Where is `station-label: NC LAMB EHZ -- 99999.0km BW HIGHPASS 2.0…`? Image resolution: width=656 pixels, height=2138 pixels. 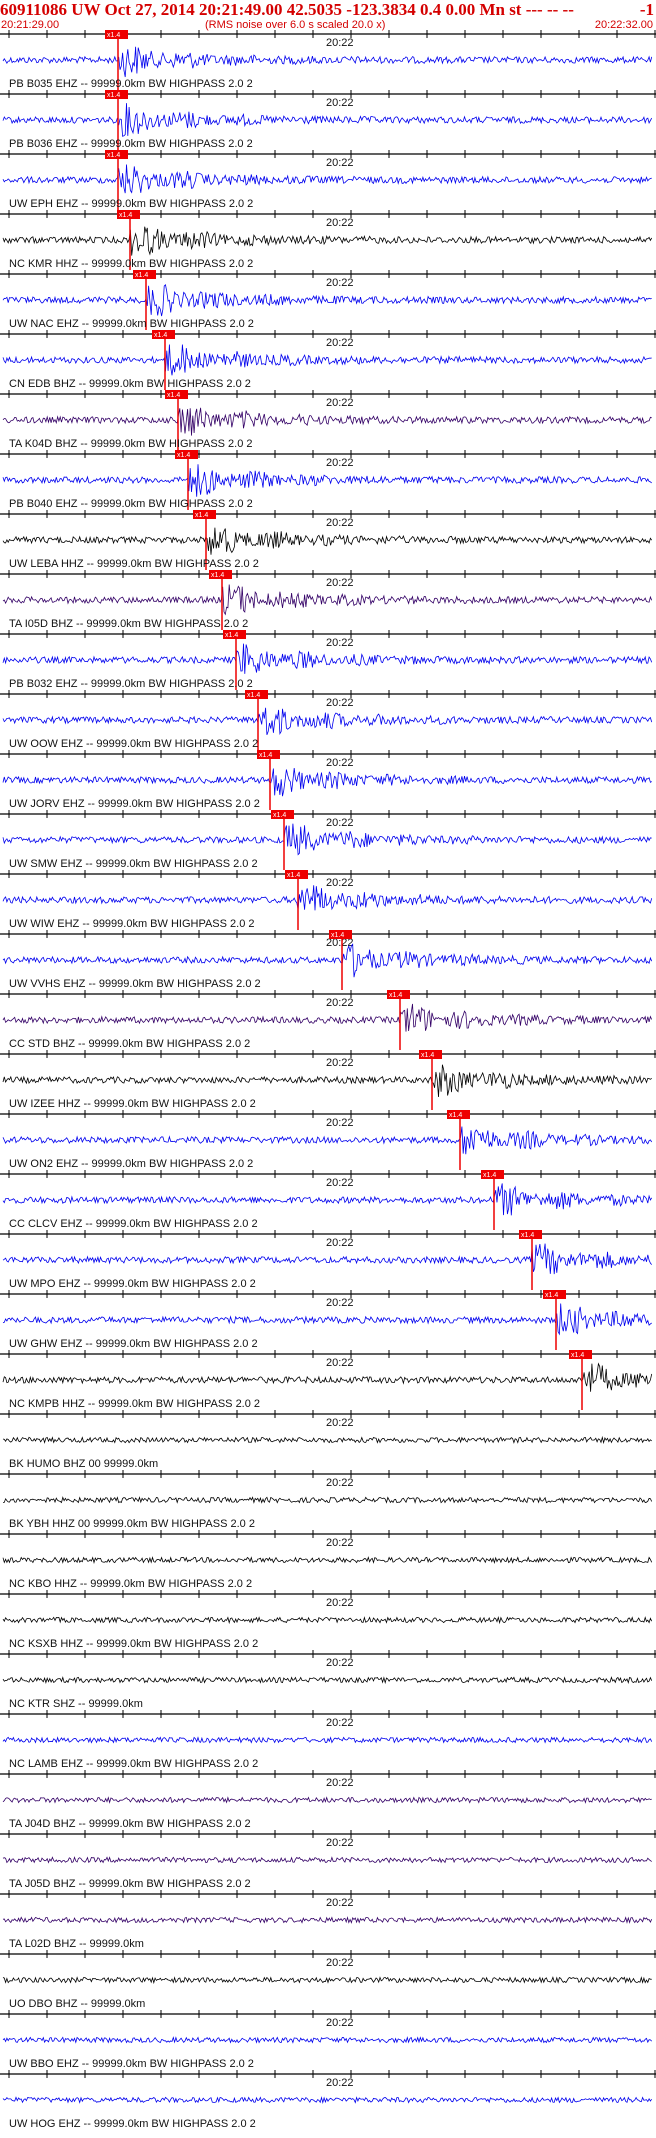 station-label: NC LAMB EHZ -- 99999.0km BW HIGHPASS 2.0… is located at coordinates (133, 1764).